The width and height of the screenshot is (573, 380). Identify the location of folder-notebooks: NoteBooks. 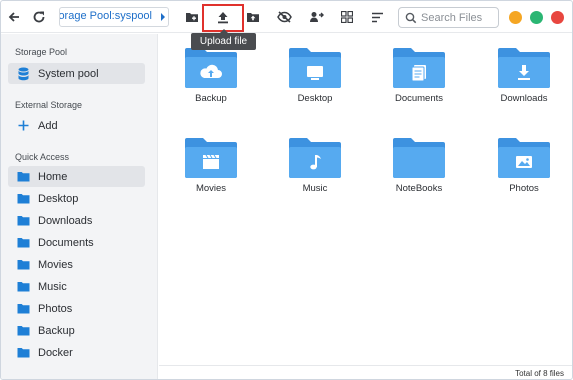
(419, 165).